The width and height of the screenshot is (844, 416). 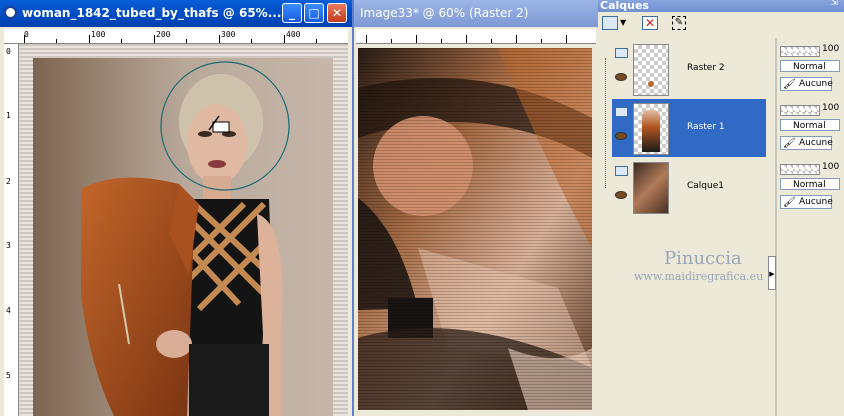 What do you see at coordinates (624, 6) in the screenshot?
I see `layers-panel-title: Calques` at bounding box center [624, 6].